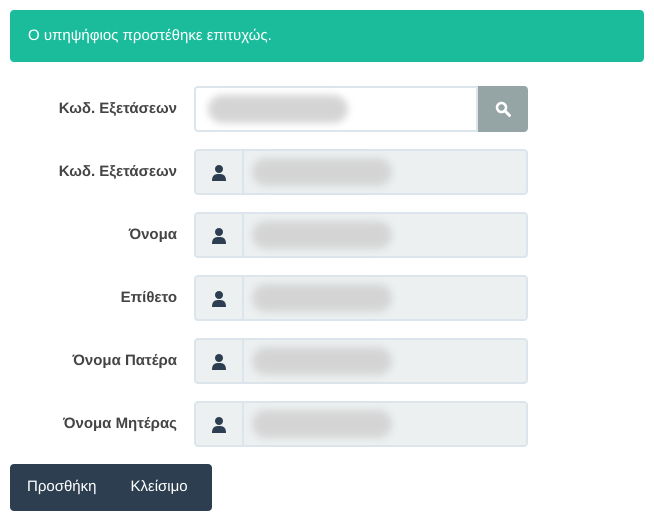  Describe the element at coordinates (148, 298) in the screenshot. I see `field-label: Επίθετο` at that location.